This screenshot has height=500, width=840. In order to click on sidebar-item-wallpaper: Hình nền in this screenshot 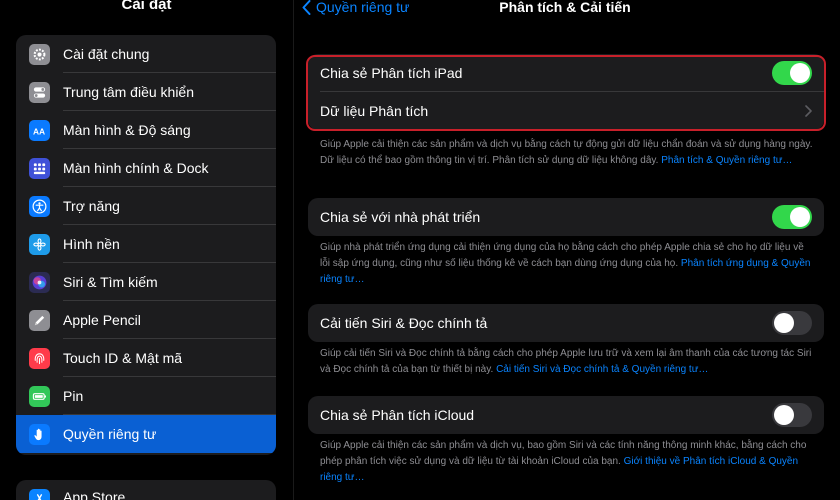, I will do `click(146, 244)`.